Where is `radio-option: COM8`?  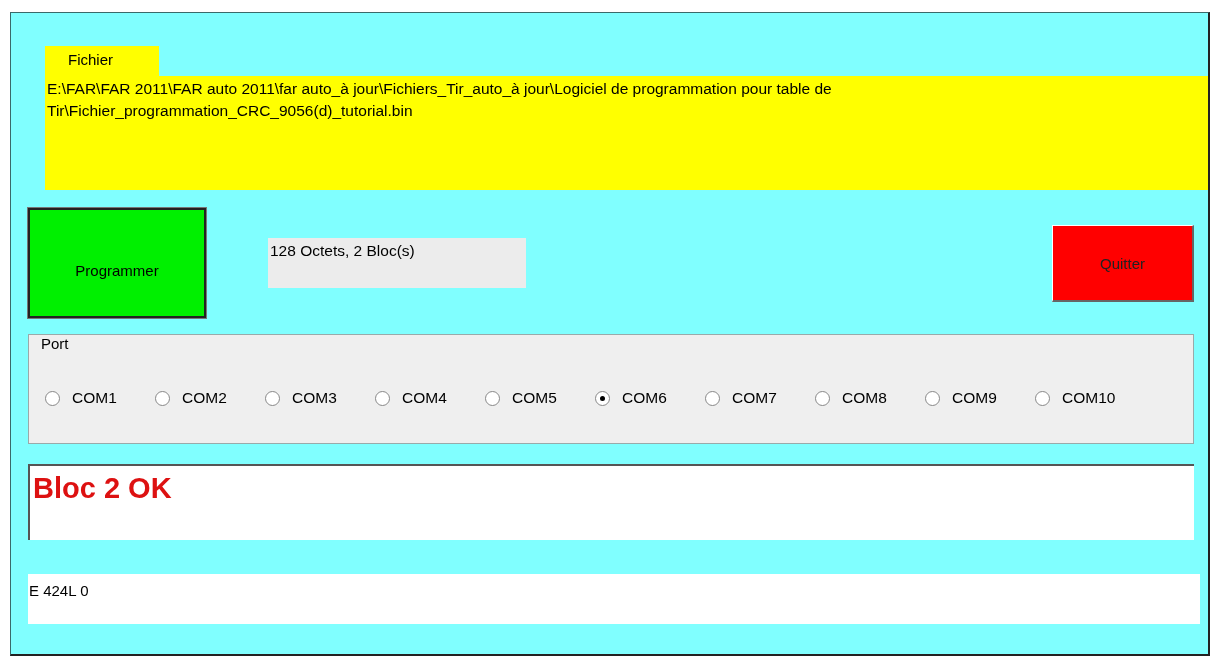 radio-option: COM8 is located at coordinates (865, 398).